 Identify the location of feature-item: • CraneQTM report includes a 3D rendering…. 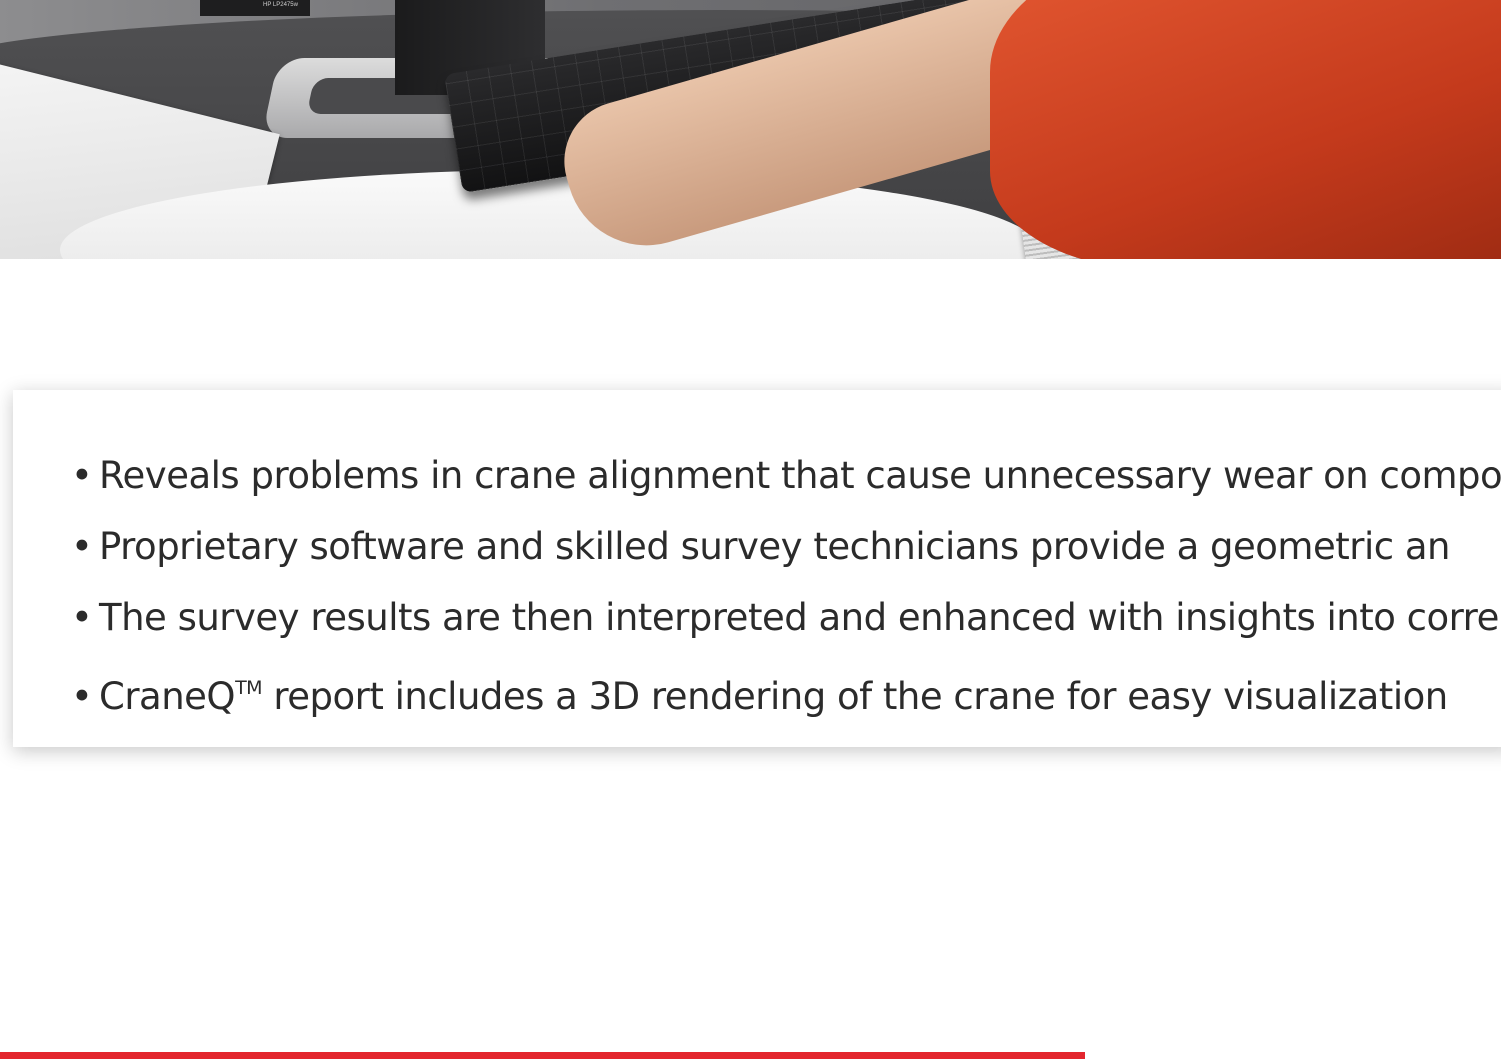
(786, 692).